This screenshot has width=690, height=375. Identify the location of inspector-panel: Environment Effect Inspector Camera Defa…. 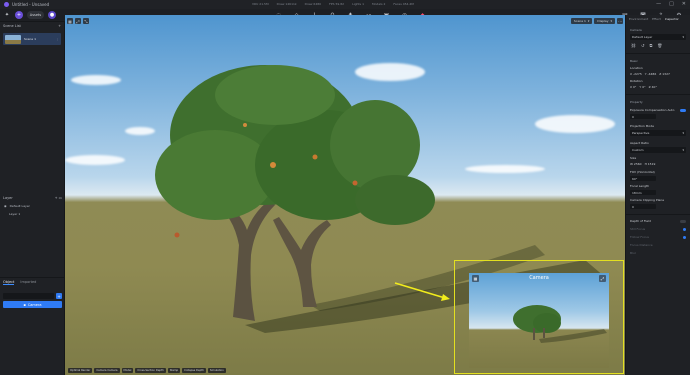
(657, 195).